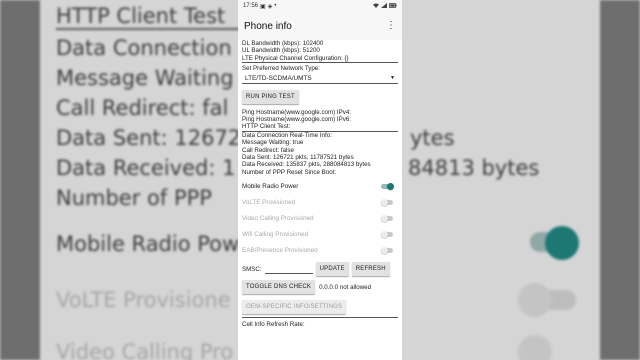 Image resolution: width=640 pixels, height=360 pixels. I want to click on status-time: 17:56, so click(251, 6).